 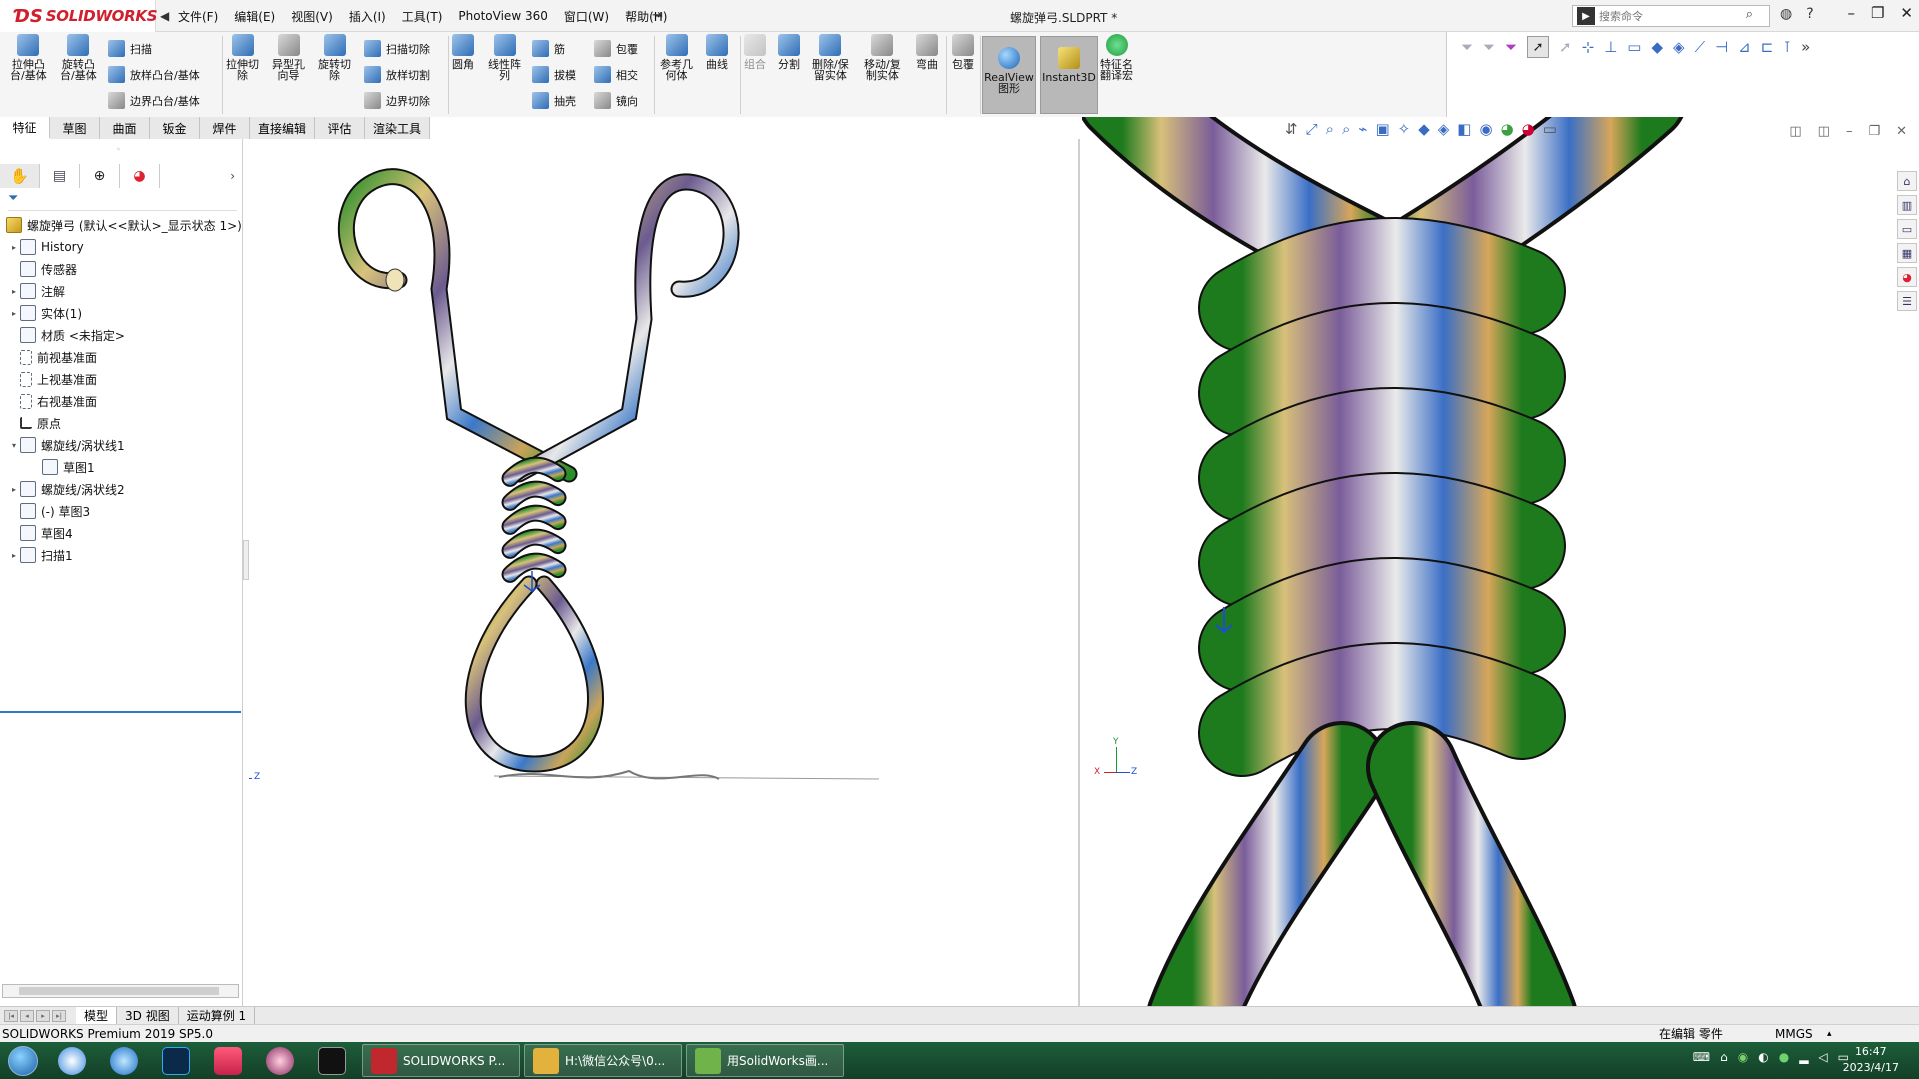 I want to click on tab-5: 直接编辑, so click(x=283, y=128).